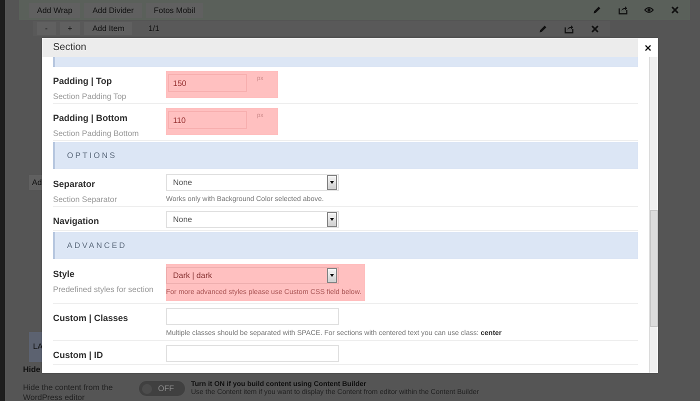 This screenshot has width=700, height=401. What do you see at coordinates (32, 369) in the screenshot?
I see `option-label: Hide` at bounding box center [32, 369].